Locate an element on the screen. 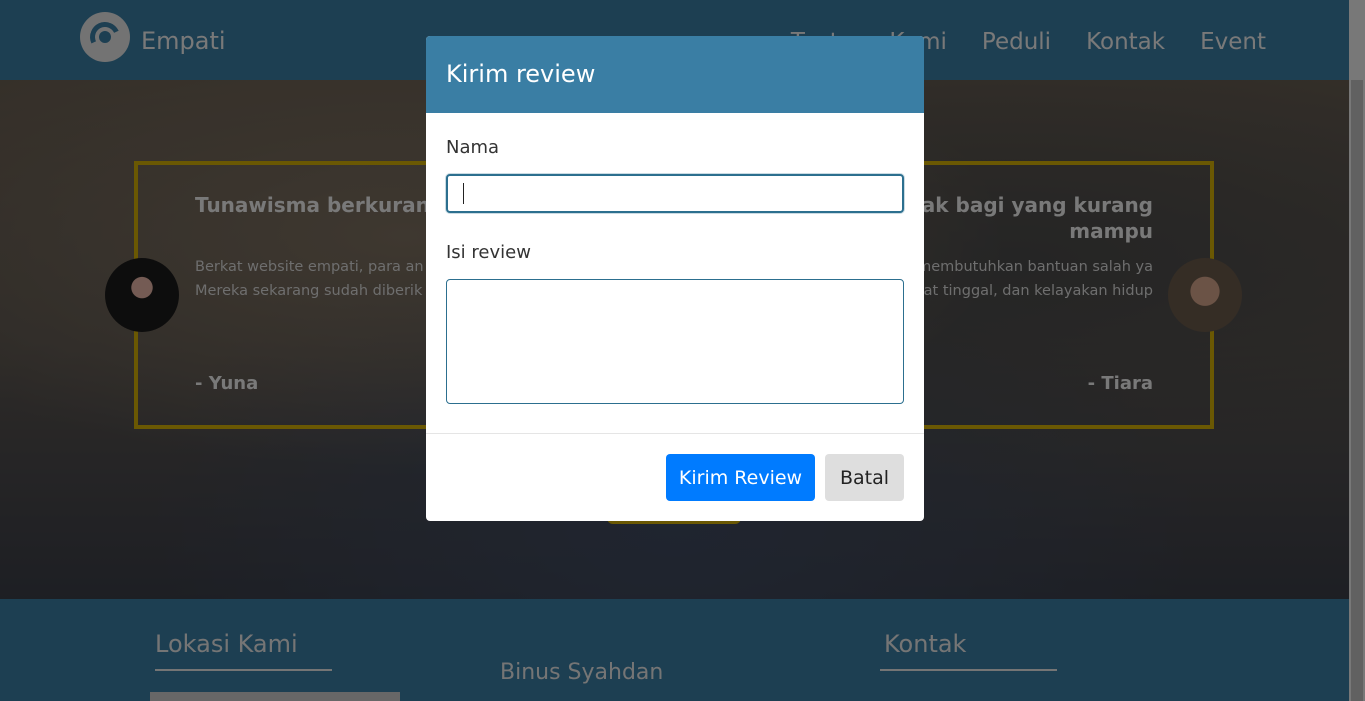 The image size is (1365, 701). modal-header: Kirim review is located at coordinates (675, 74).